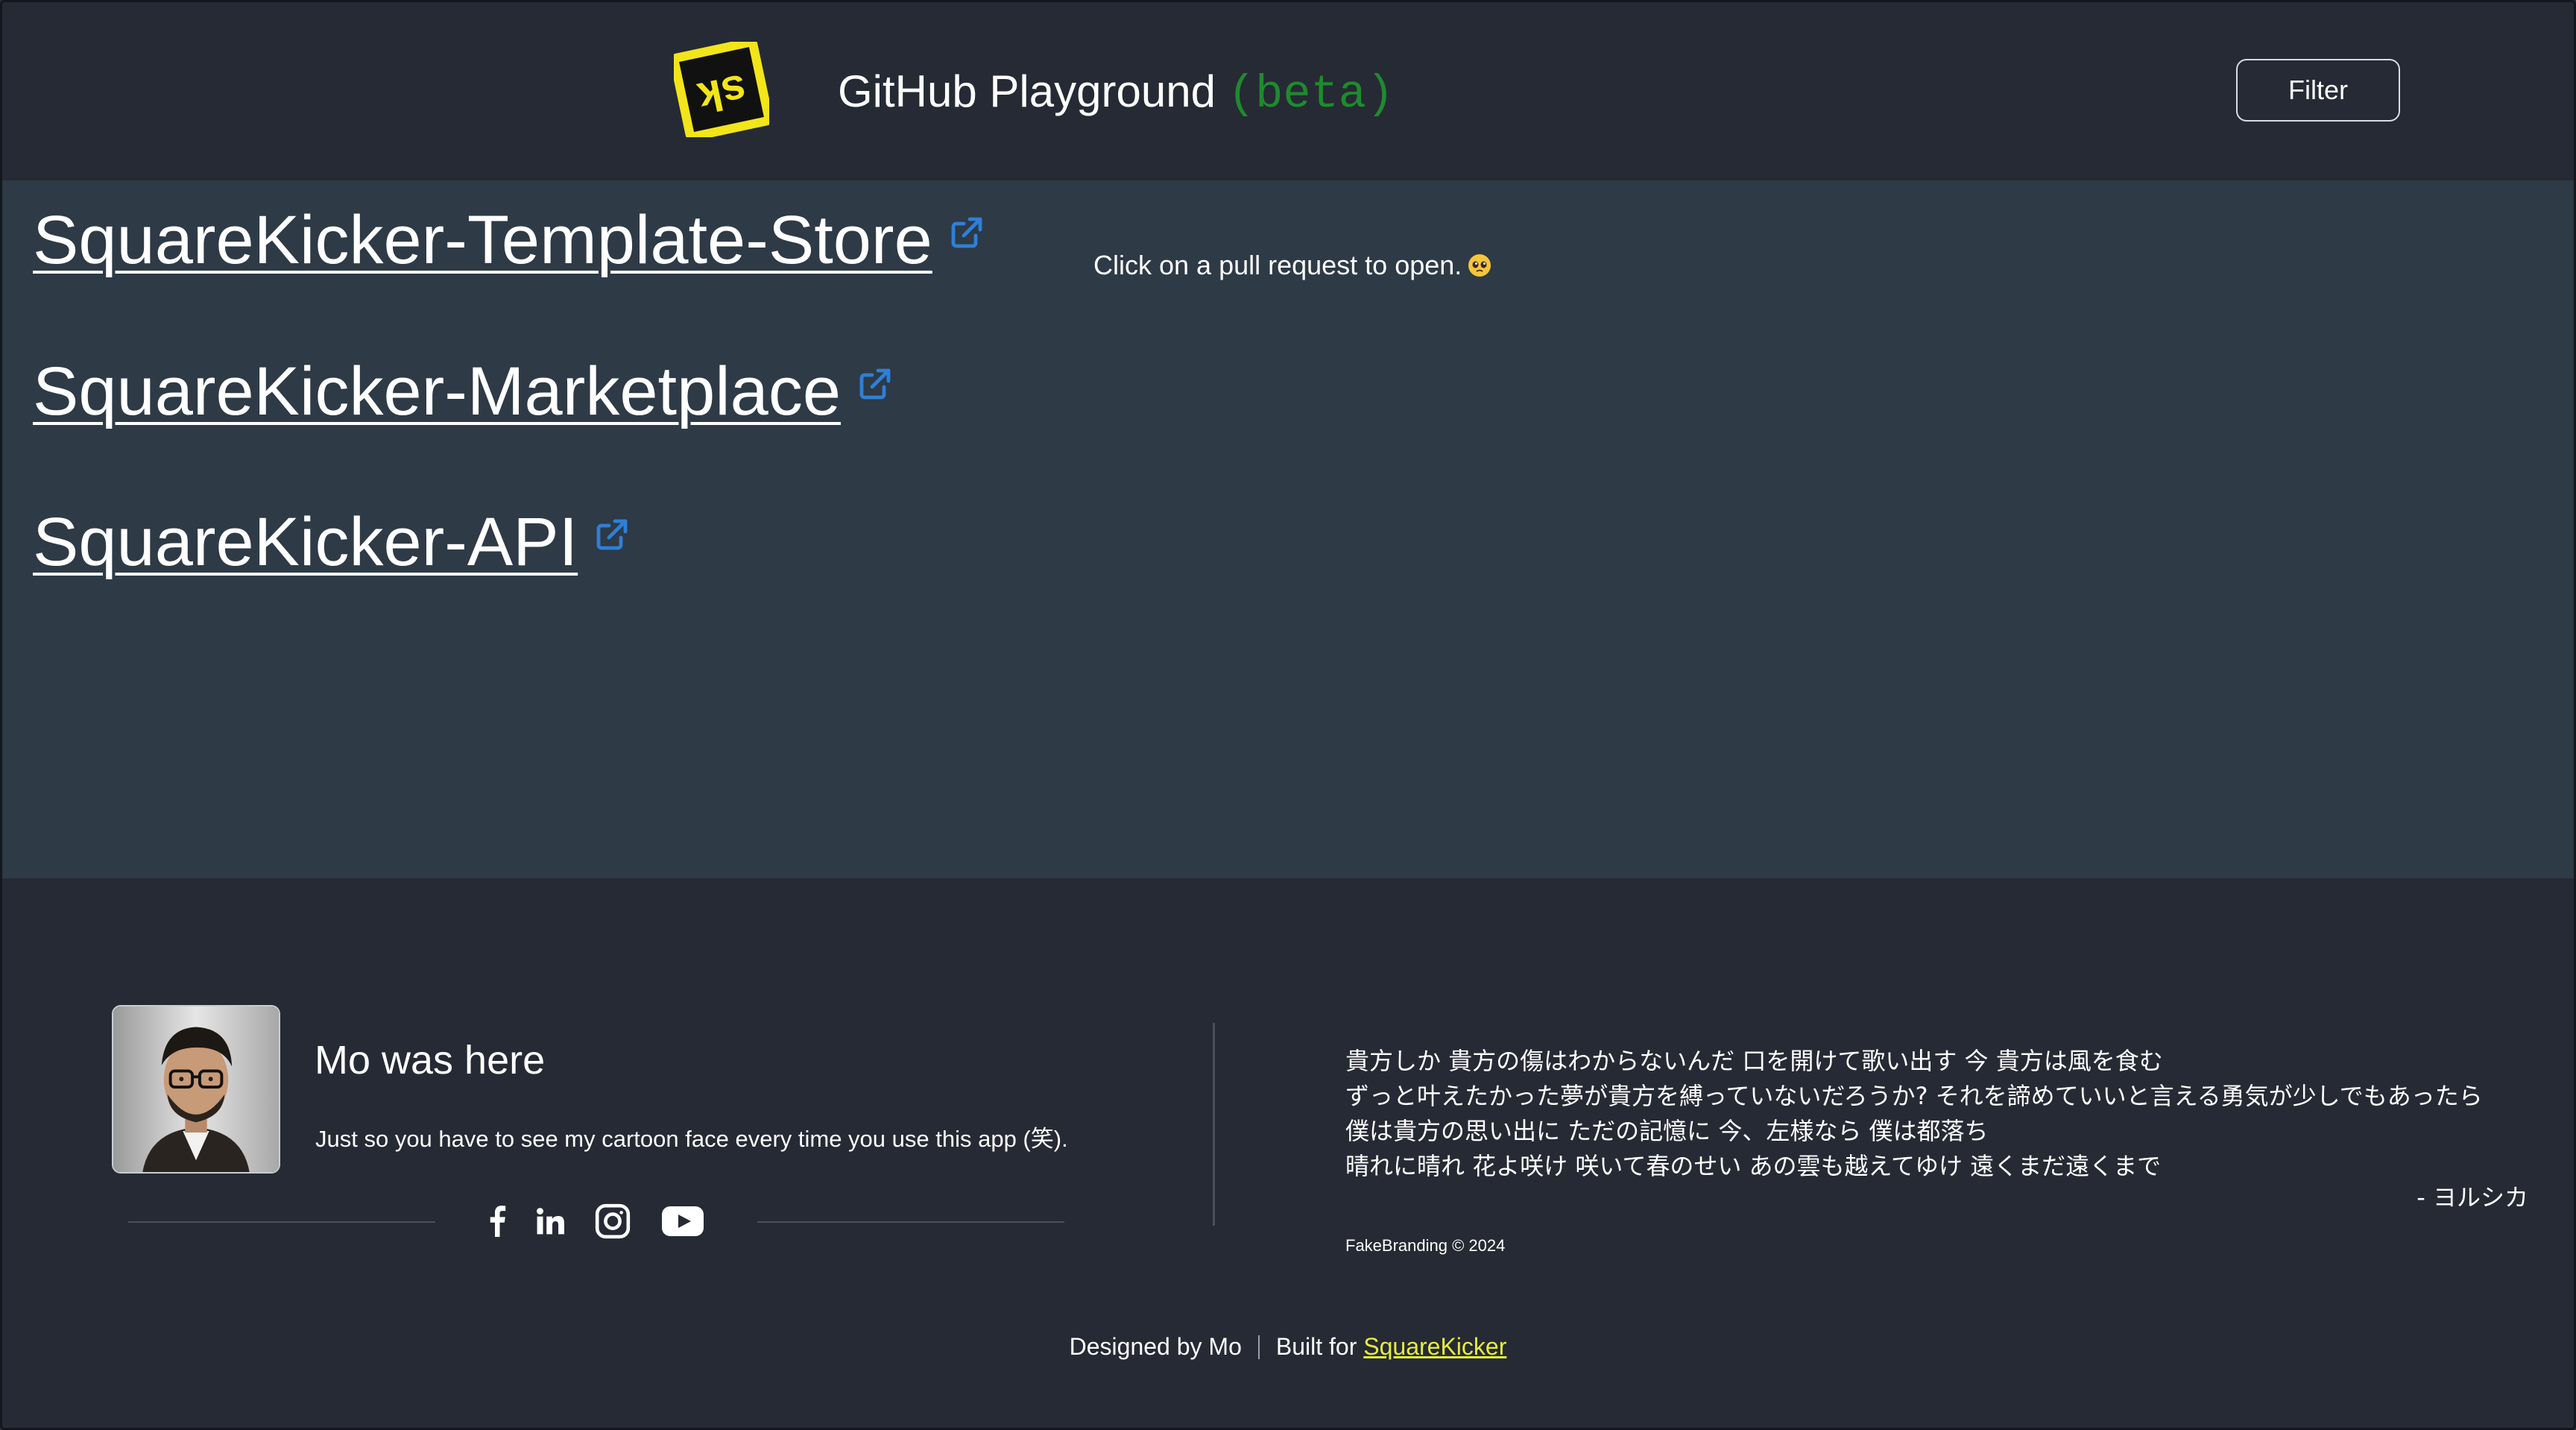  Describe the element at coordinates (305, 542) in the screenshot. I see `repo-link-api: SquareKicker-API` at that location.